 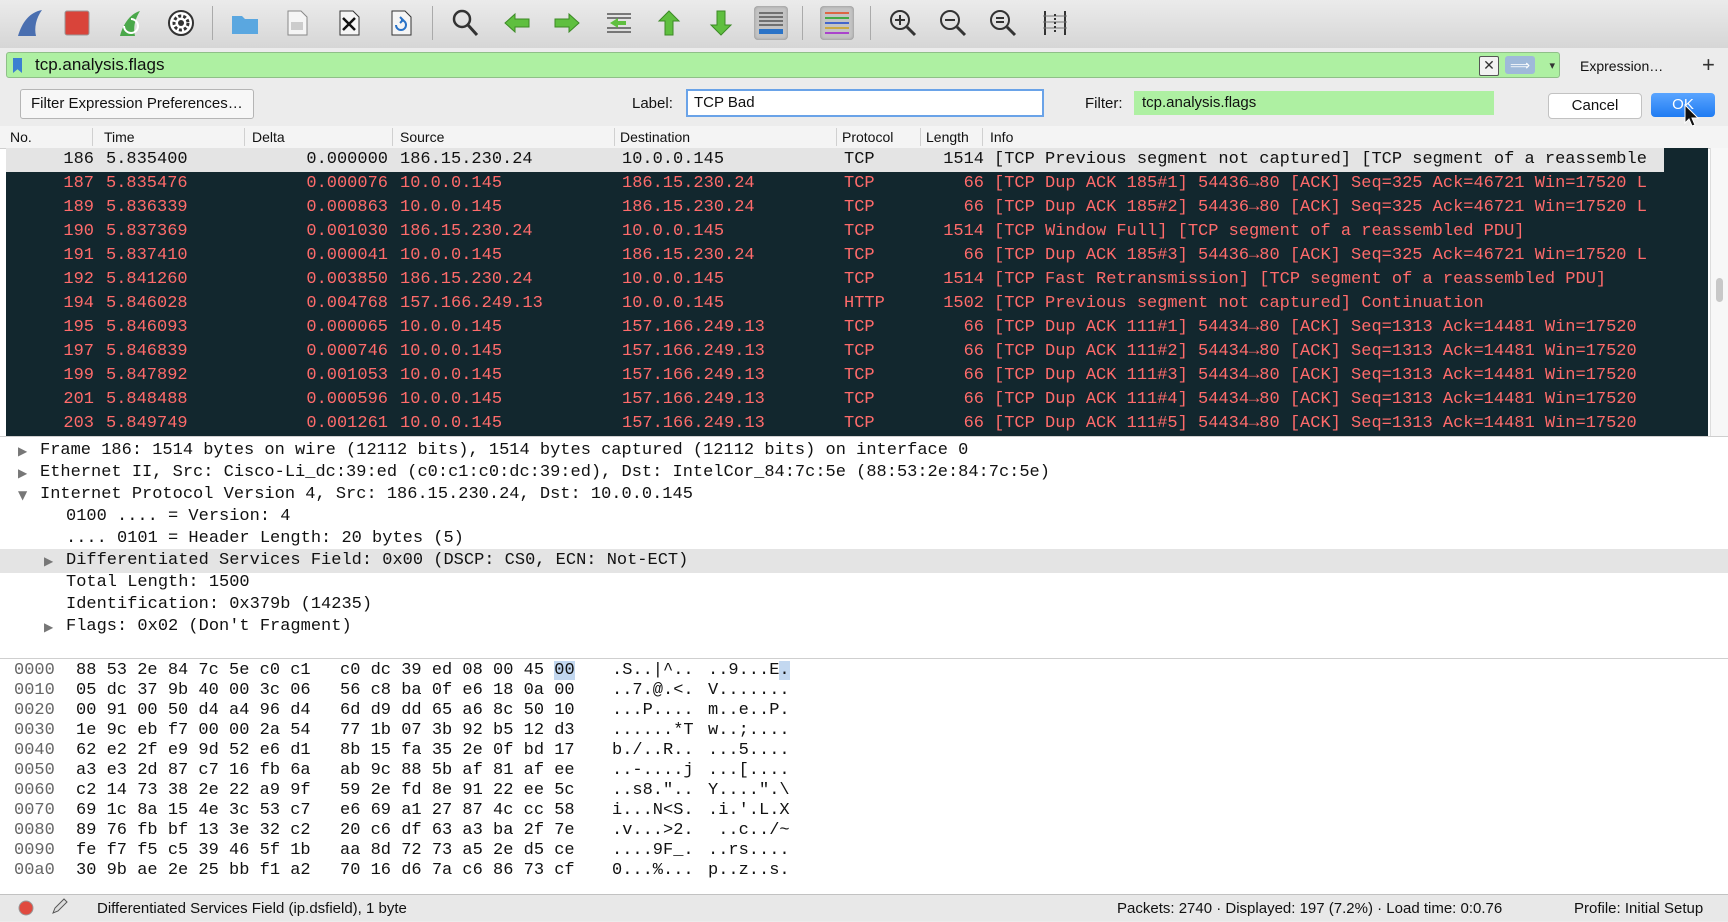 What do you see at coordinates (471, 303) in the screenshot?
I see `packet-cell-src: 157.166.249.13` at bounding box center [471, 303].